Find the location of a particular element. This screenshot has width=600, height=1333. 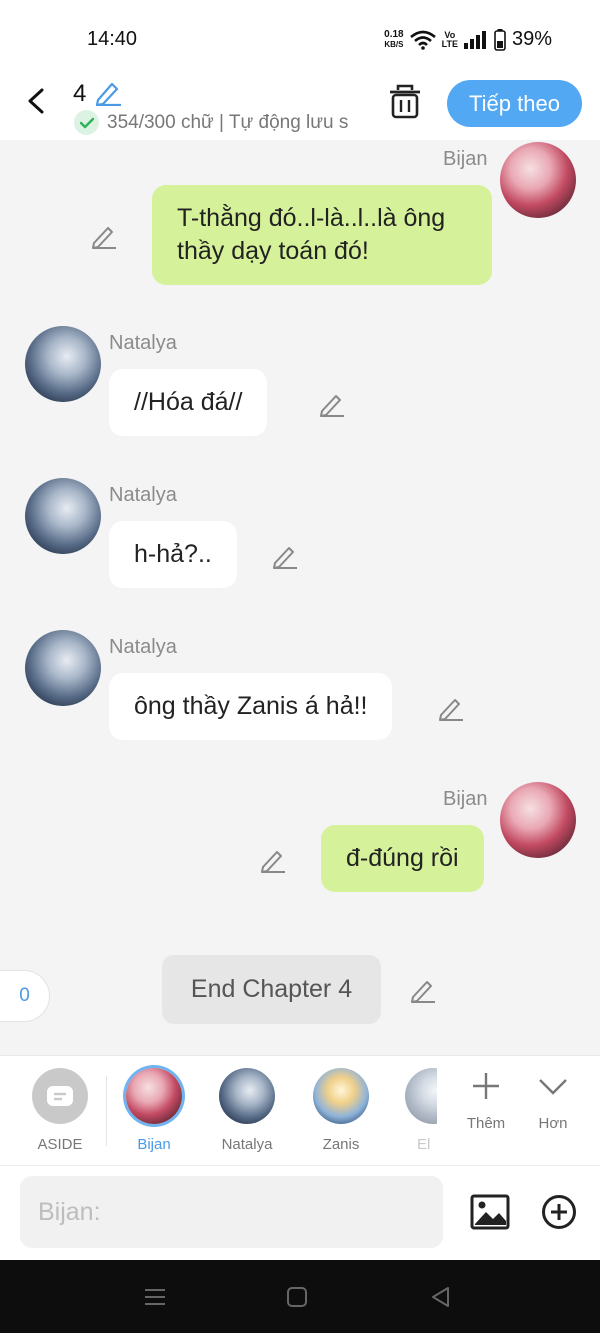

character-bijan: Bijan is located at coordinates (154, 1110).